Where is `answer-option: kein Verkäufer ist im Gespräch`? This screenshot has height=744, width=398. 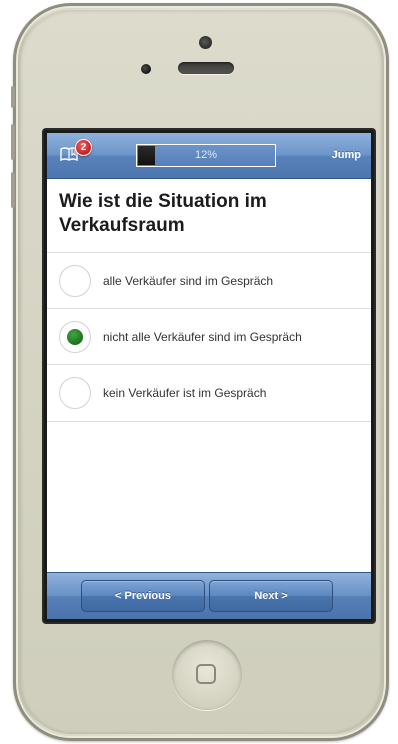 answer-option: kein Verkäufer ist im Gespräch is located at coordinates (209, 393).